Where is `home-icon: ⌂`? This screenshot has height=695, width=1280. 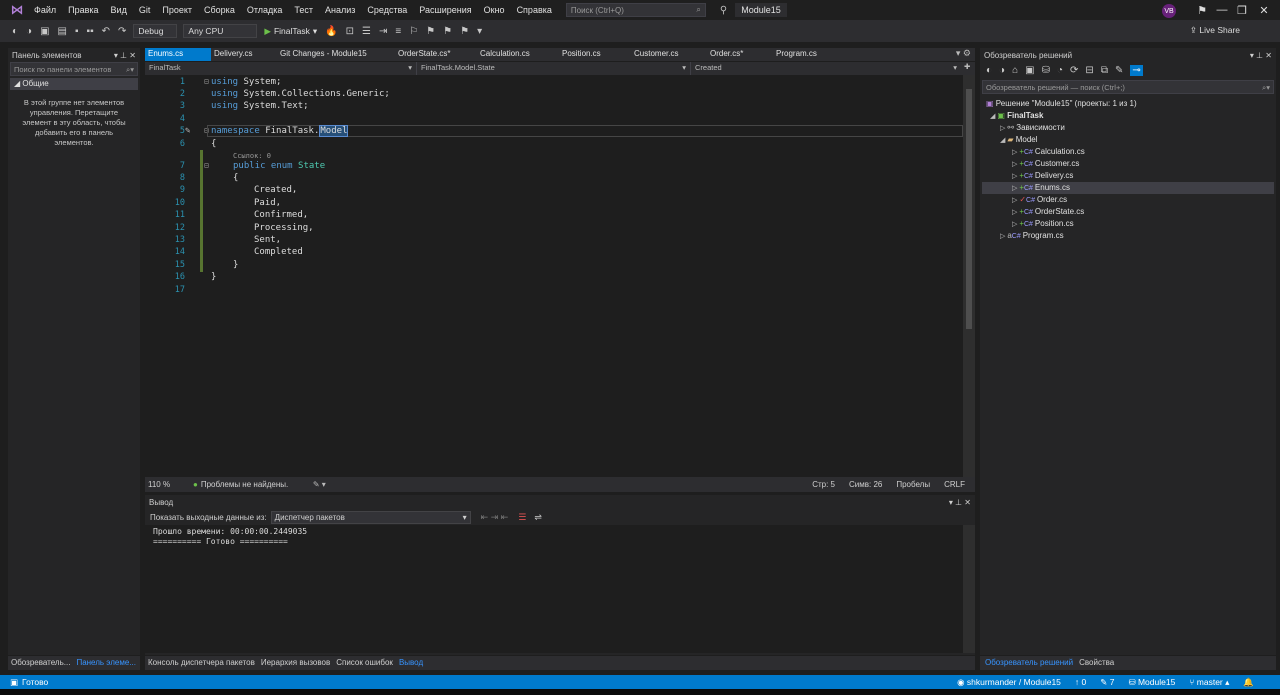 home-icon: ⌂ is located at coordinates (1015, 70).